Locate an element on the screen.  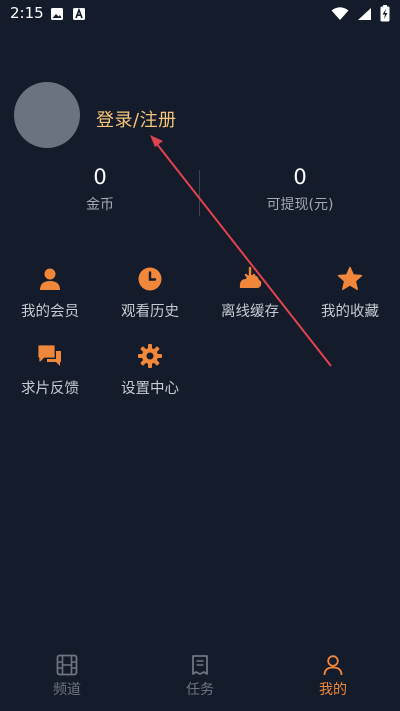
menu-item-membership: 我的会员 is located at coordinates (50, 293).